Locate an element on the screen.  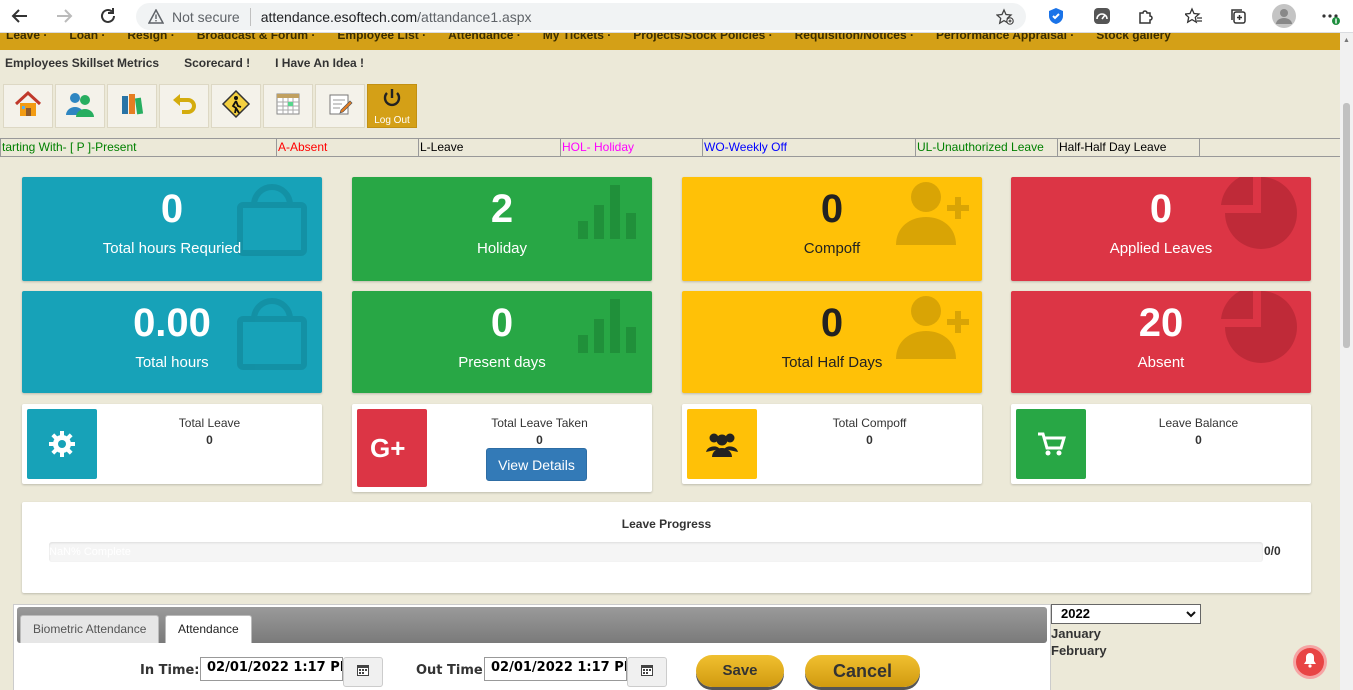
month-february: February is located at coordinates (1079, 650).